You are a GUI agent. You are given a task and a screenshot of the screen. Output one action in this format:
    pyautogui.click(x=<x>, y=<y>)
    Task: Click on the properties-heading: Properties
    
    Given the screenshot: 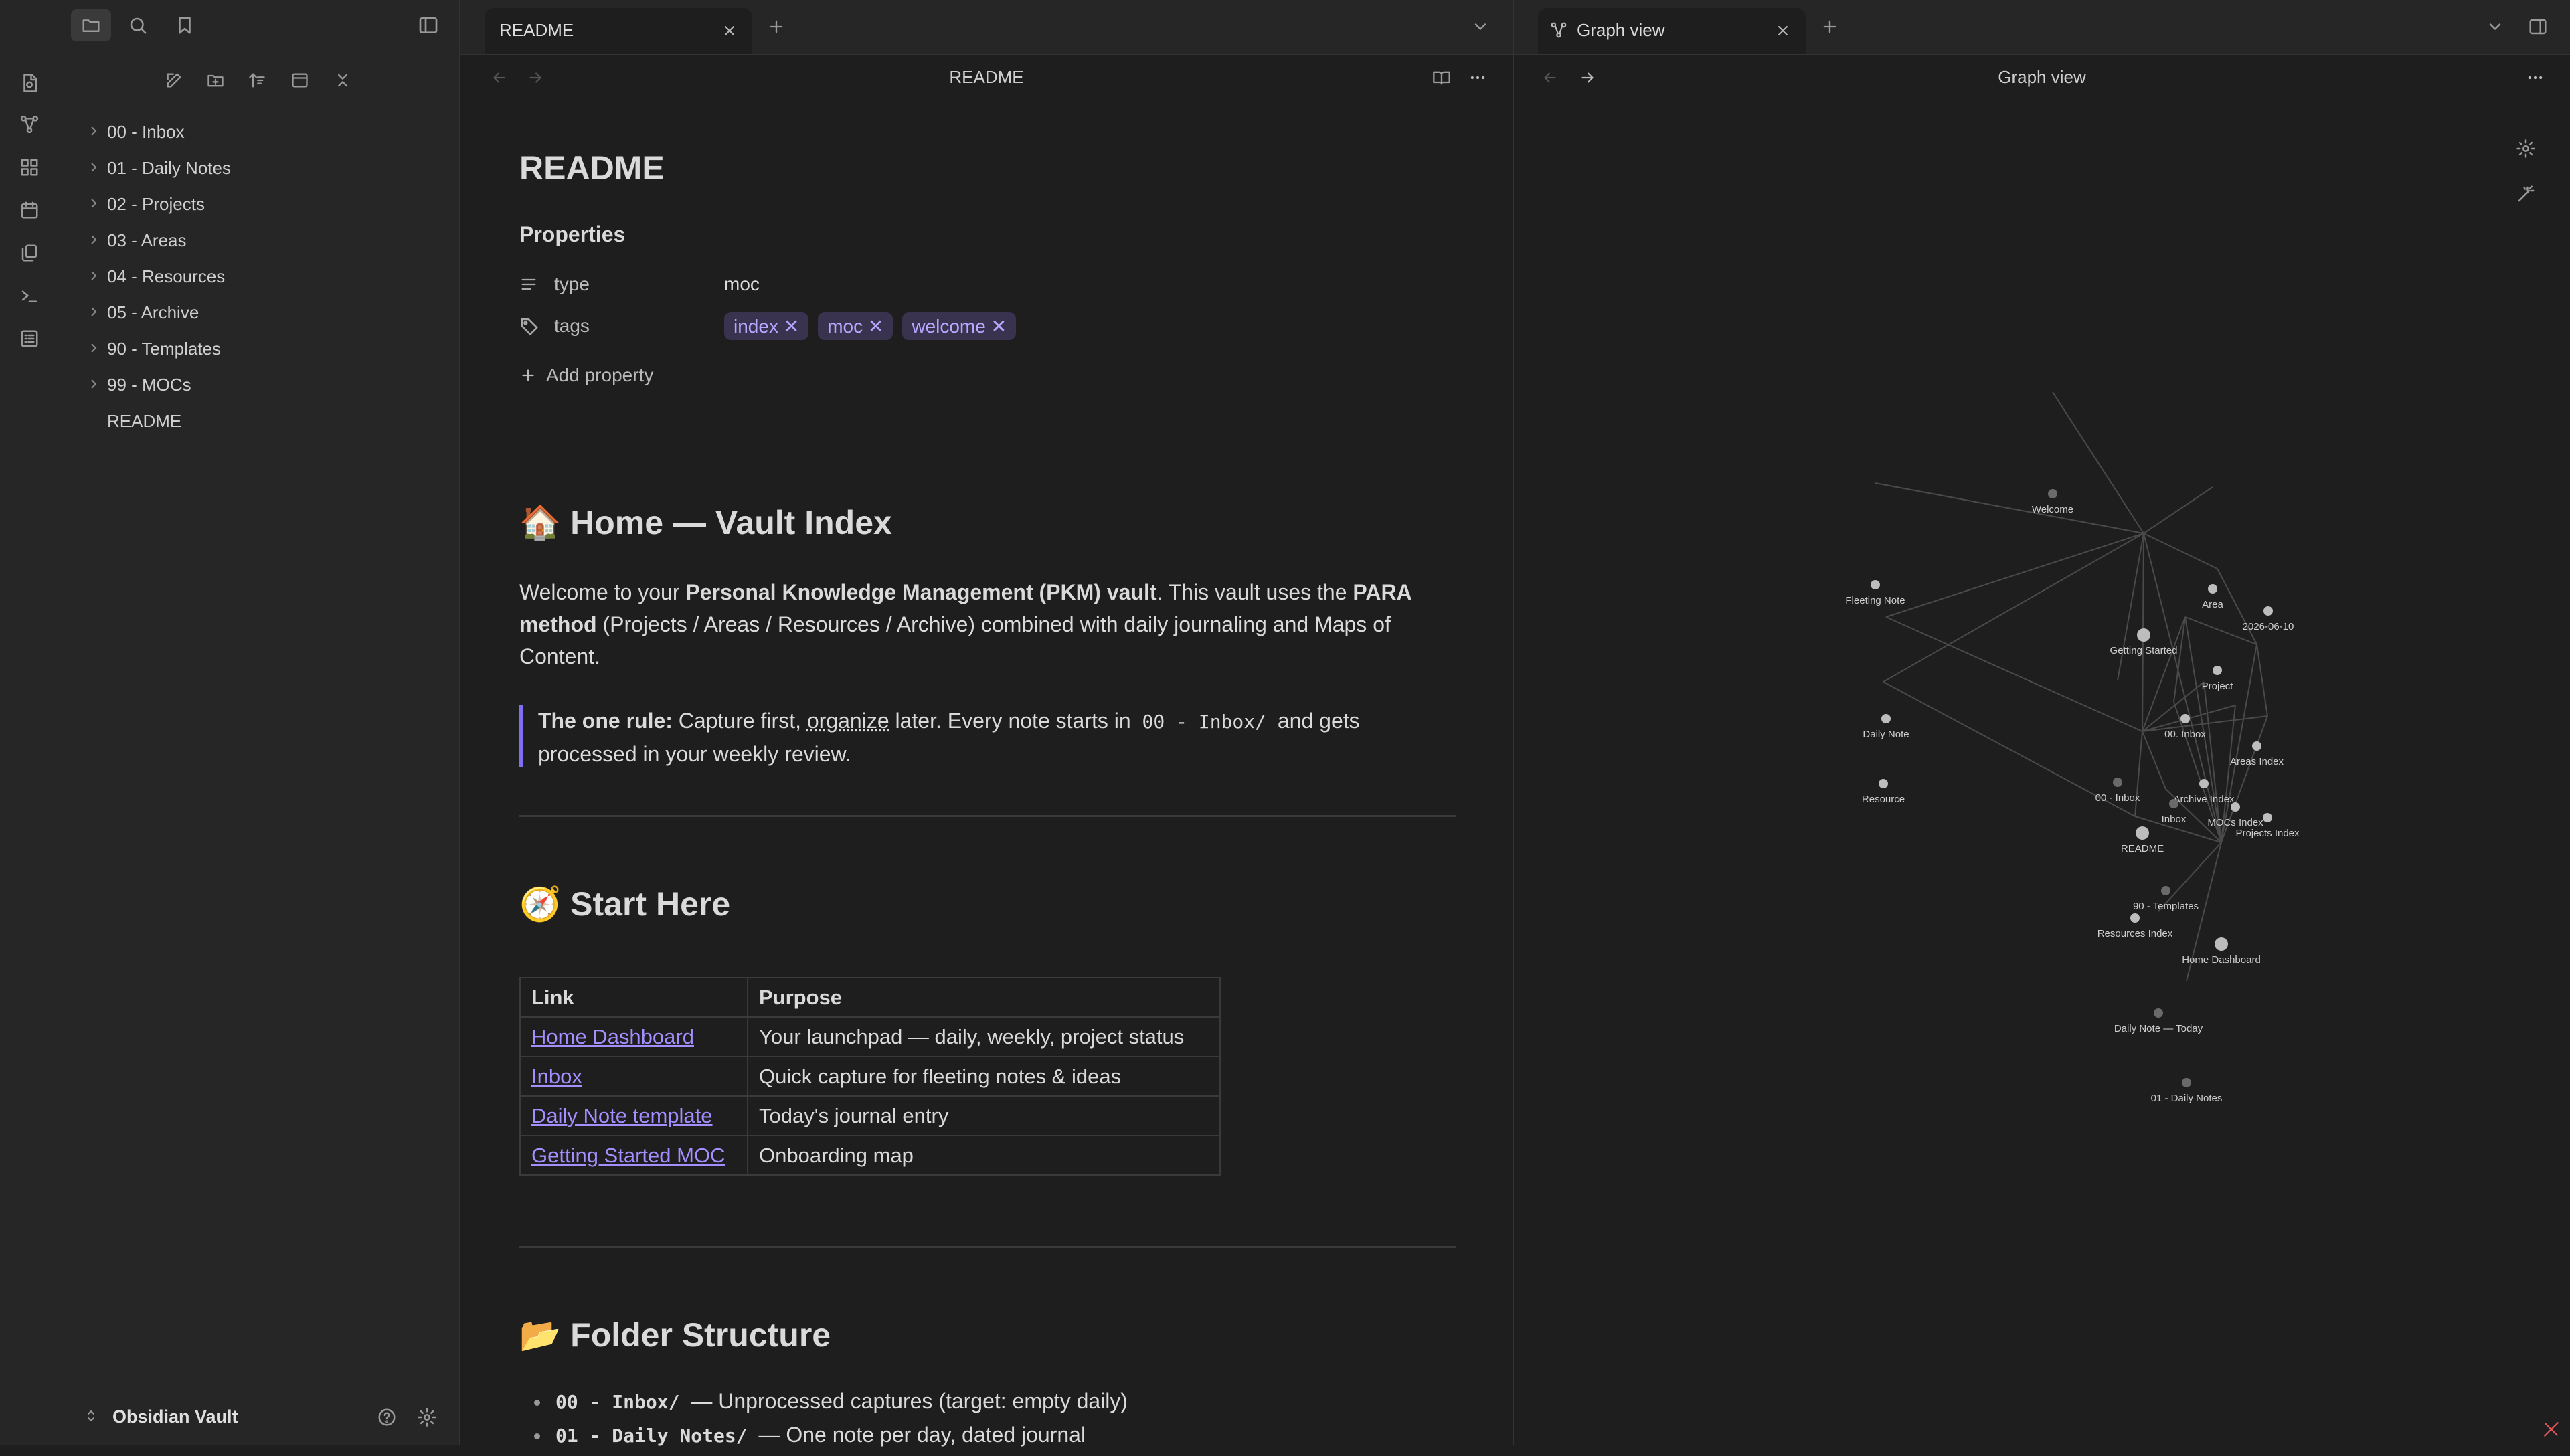 What is the action you would take?
    pyautogui.click(x=572, y=234)
    